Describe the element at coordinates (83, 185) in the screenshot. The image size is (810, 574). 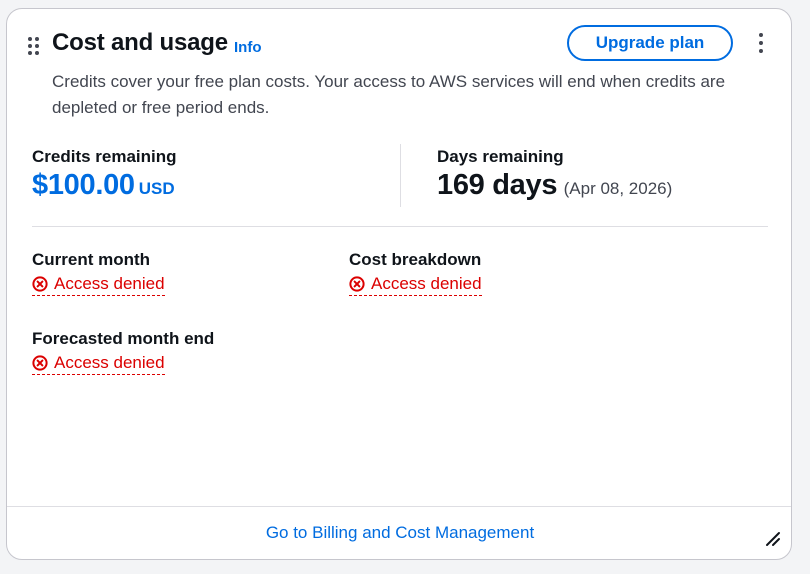
I see `credits-amount: $100.00` at that location.